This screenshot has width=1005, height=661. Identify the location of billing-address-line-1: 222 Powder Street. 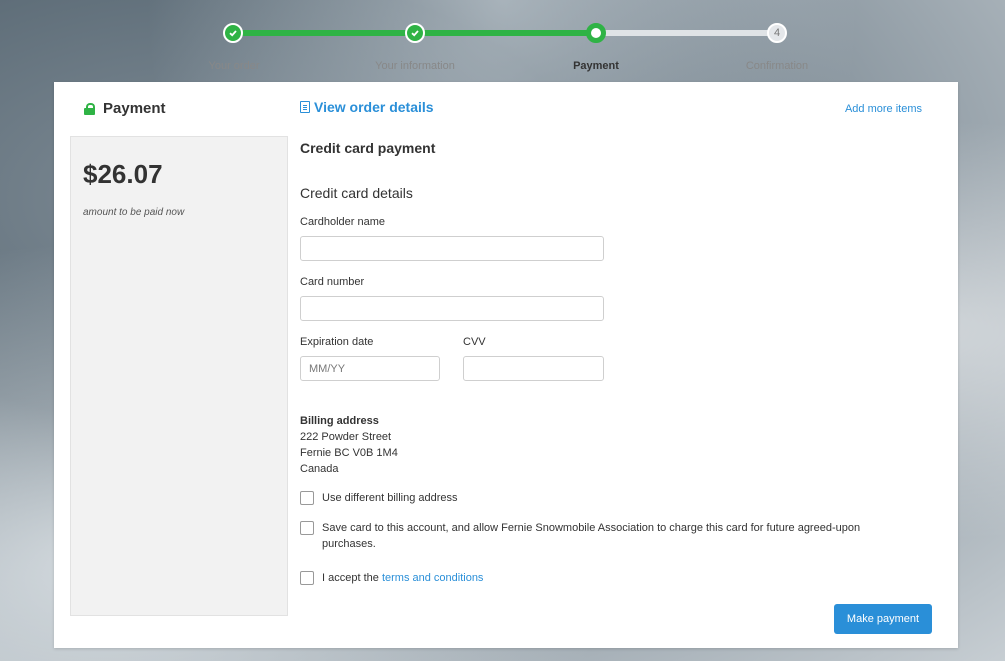
(346, 437).